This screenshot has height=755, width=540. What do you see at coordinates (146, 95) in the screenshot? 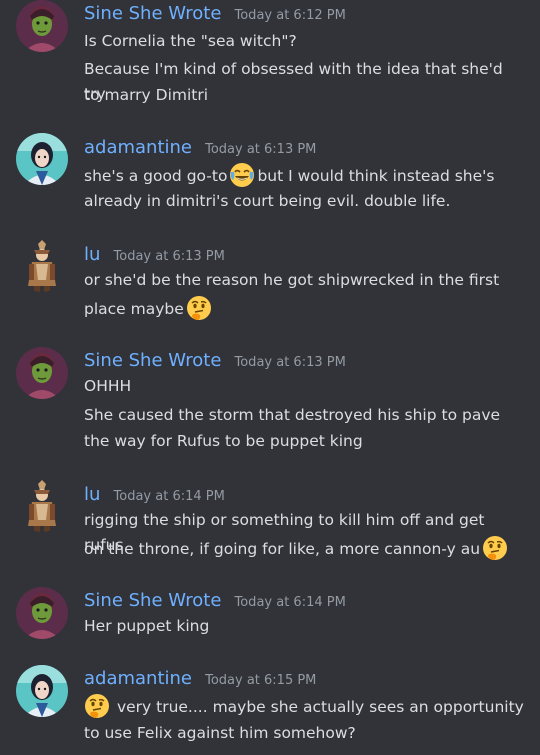
I see `message-text: to marry Dimitri` at bounding box center [146, 95].